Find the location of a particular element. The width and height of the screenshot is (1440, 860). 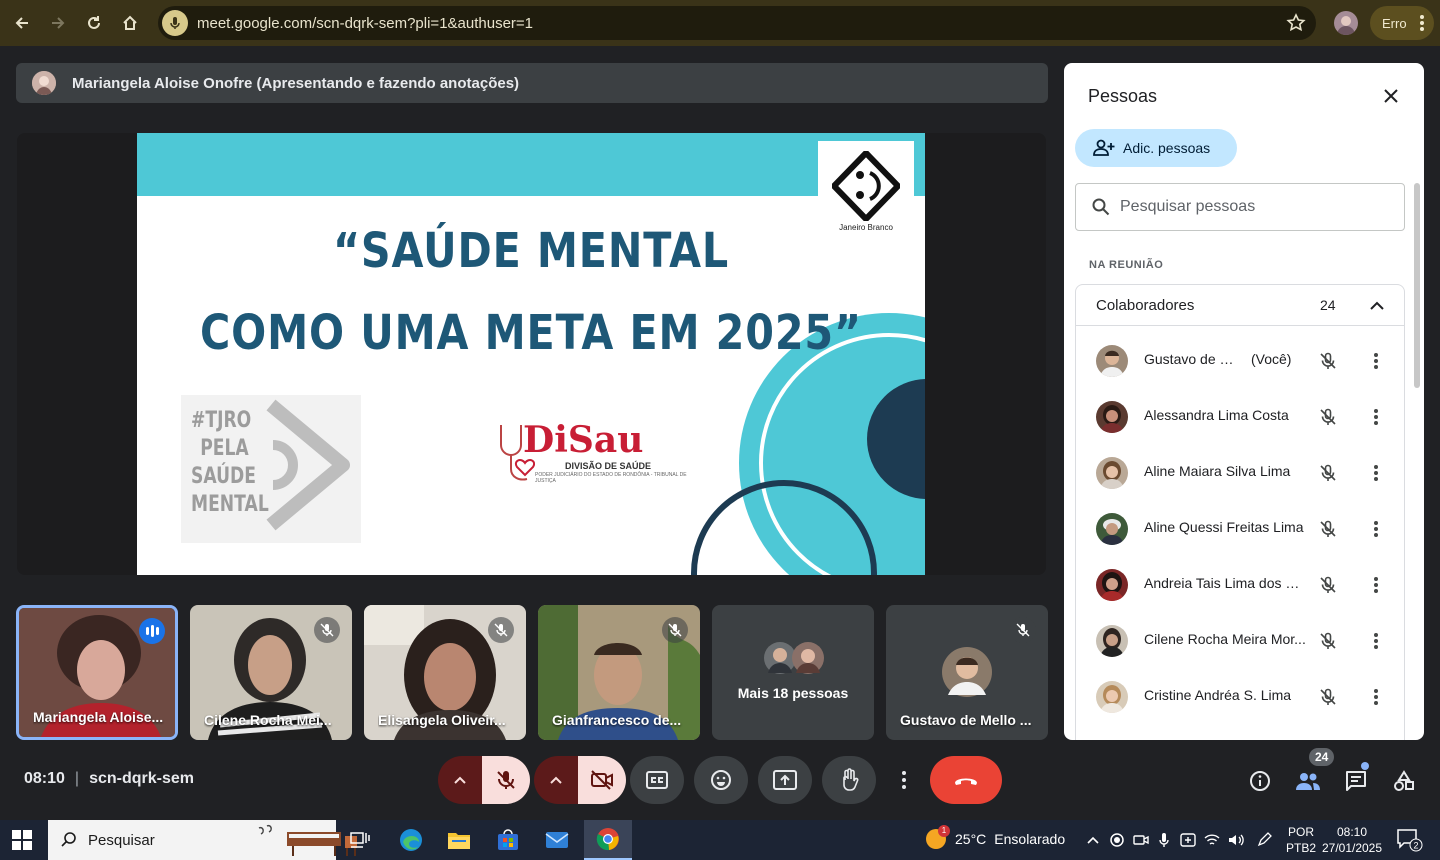

store-icon is located at coordinates (508, 839).